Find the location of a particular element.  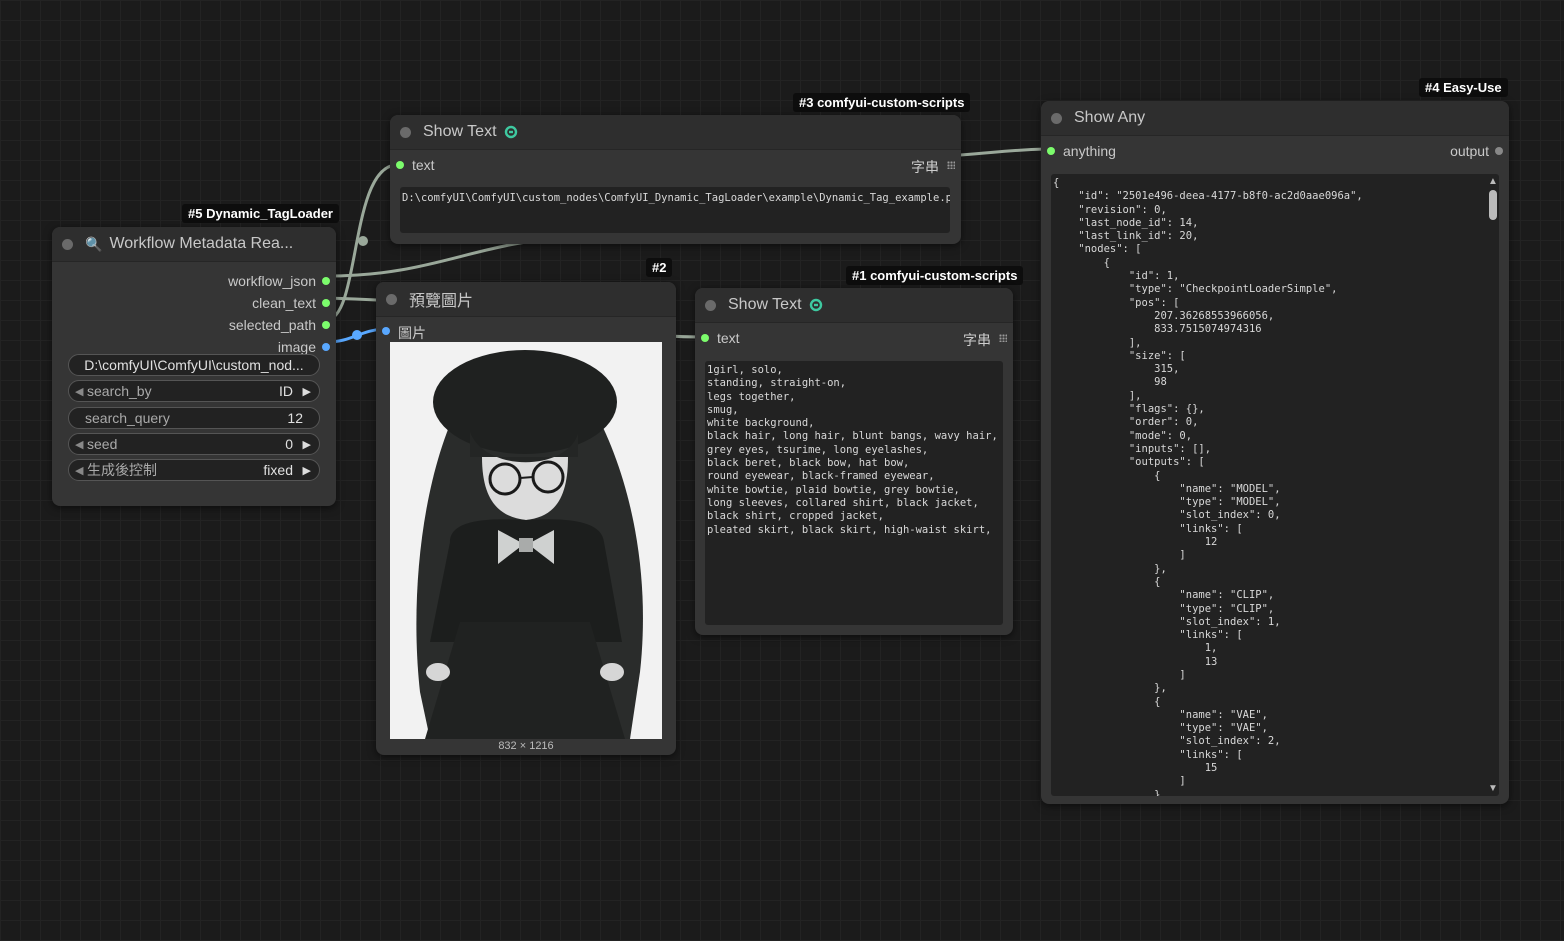

output-clean-text: clean_text is located at coordinates (194, 303).